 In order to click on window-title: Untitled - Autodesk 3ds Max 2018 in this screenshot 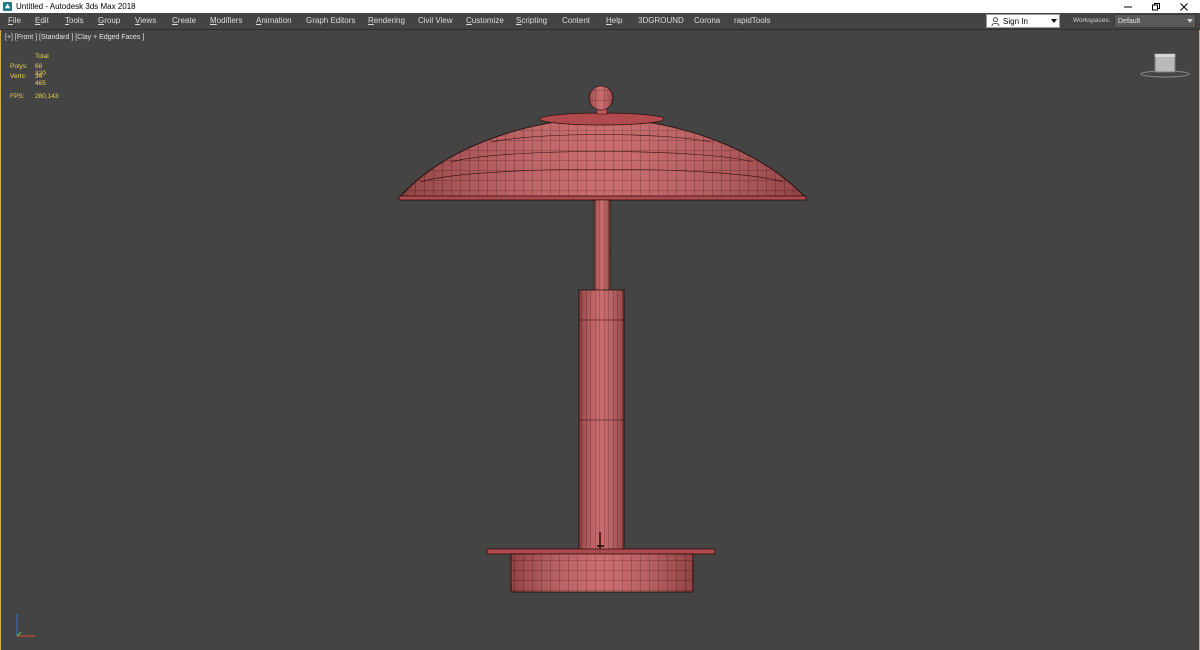, I will do `click(76, 6)`.